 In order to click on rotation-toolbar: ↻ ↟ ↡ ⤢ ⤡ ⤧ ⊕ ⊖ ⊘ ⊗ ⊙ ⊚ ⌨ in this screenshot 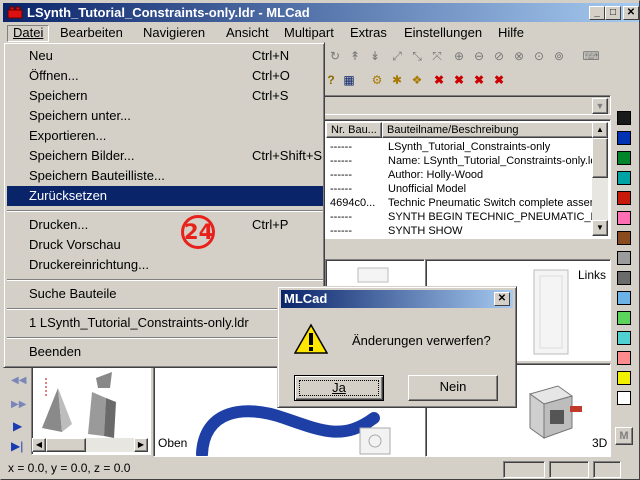, I will do `click(466, 56)`.